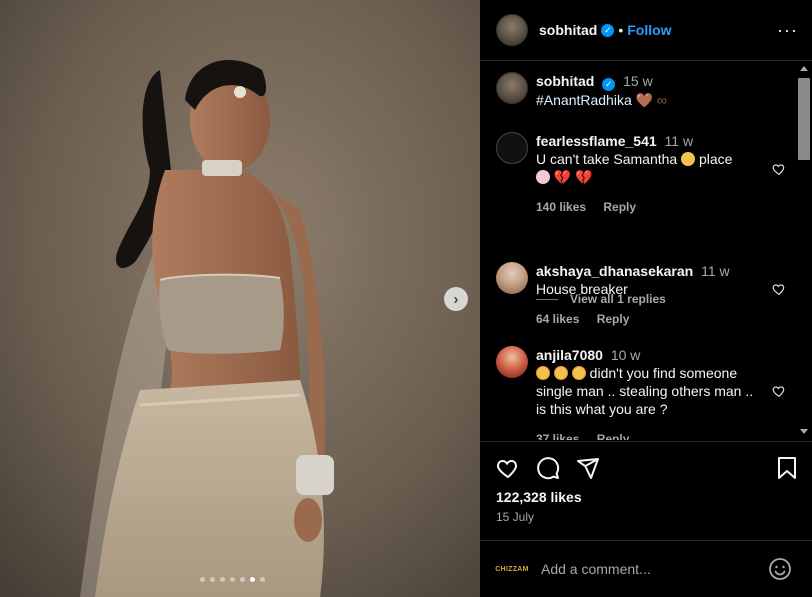 This screenshot has height=597, width=812. I want to click on comment-text-continued: place, so click(715, 159).